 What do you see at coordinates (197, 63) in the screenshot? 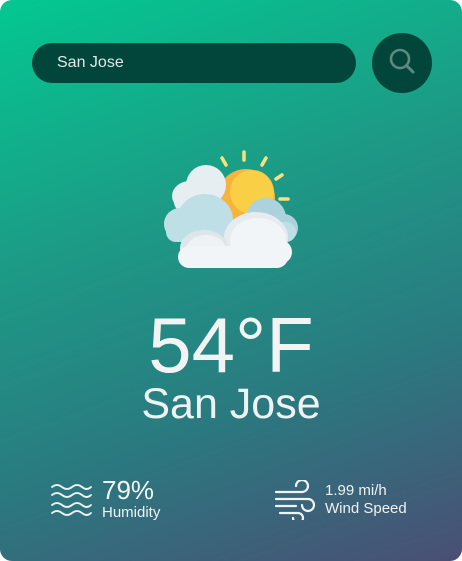
I see `search-input` at bounding box center [197, 63].